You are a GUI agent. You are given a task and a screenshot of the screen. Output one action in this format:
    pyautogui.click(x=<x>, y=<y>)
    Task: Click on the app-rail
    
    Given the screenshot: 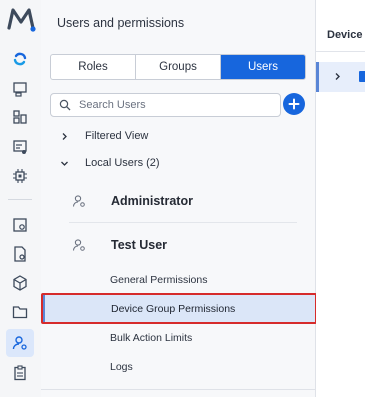 What is the action you would take?
    pyautogui.click(x=21, y=198)
    